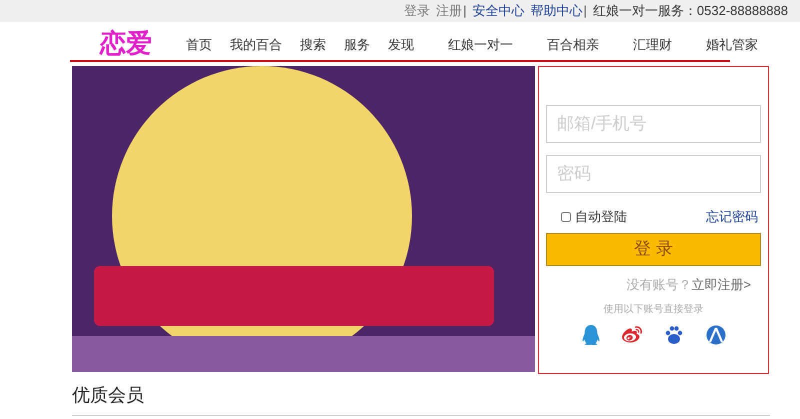 This screenshot has width=800, height=419. Describe the element at coordinates (653, 249) in the screenshot. I see `login-button: 登 录` at that location.